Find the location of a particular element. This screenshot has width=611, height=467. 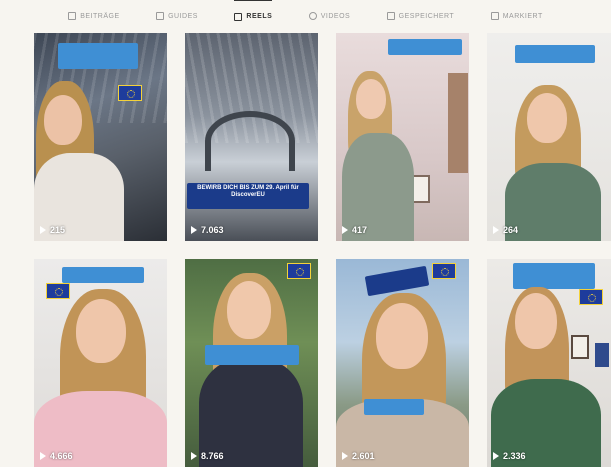

reel-tile: 264 is located at coordinates (549, 137).